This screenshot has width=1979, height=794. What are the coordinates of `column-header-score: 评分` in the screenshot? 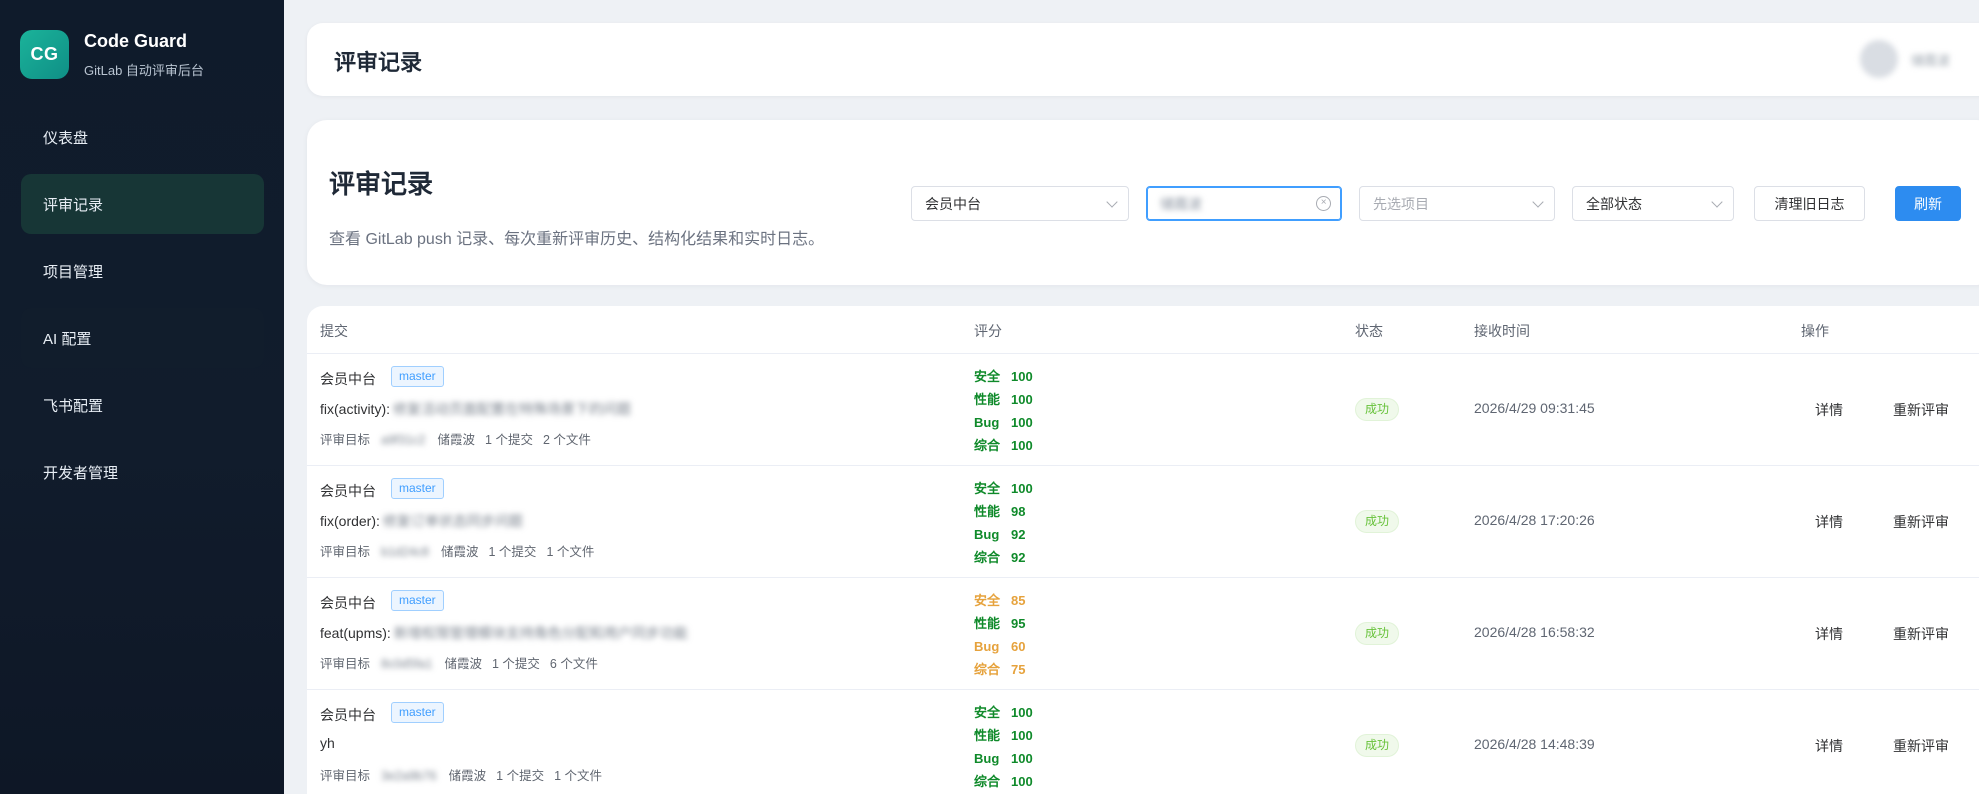 It's located at (988, 331).